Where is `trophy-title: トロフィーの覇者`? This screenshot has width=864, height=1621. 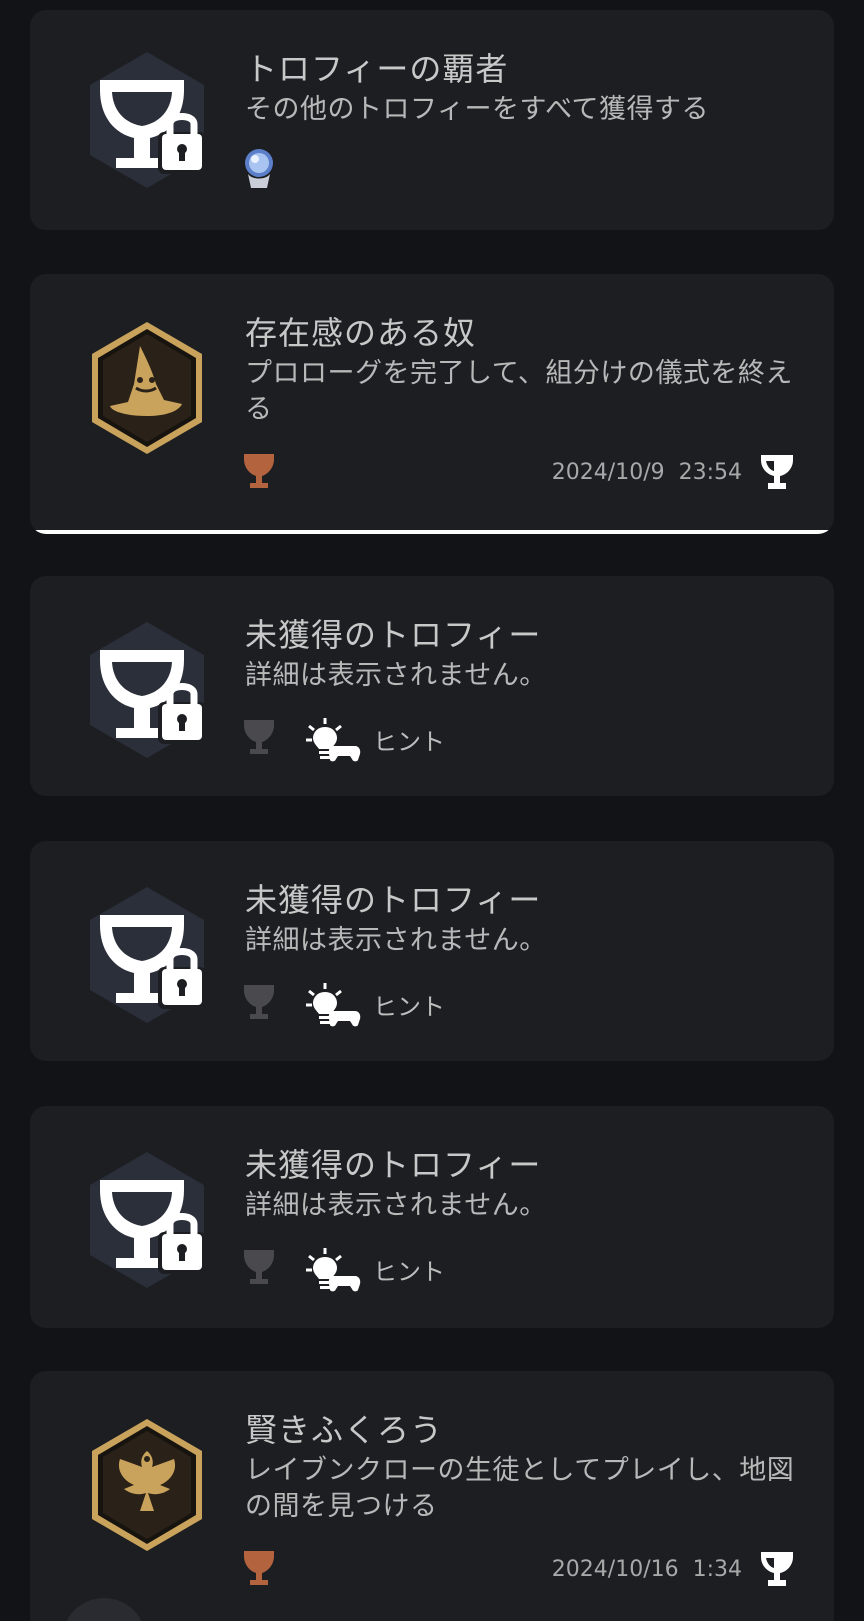
trophy-title: トロフィーの覇者 is located at coordinates (377, 69).